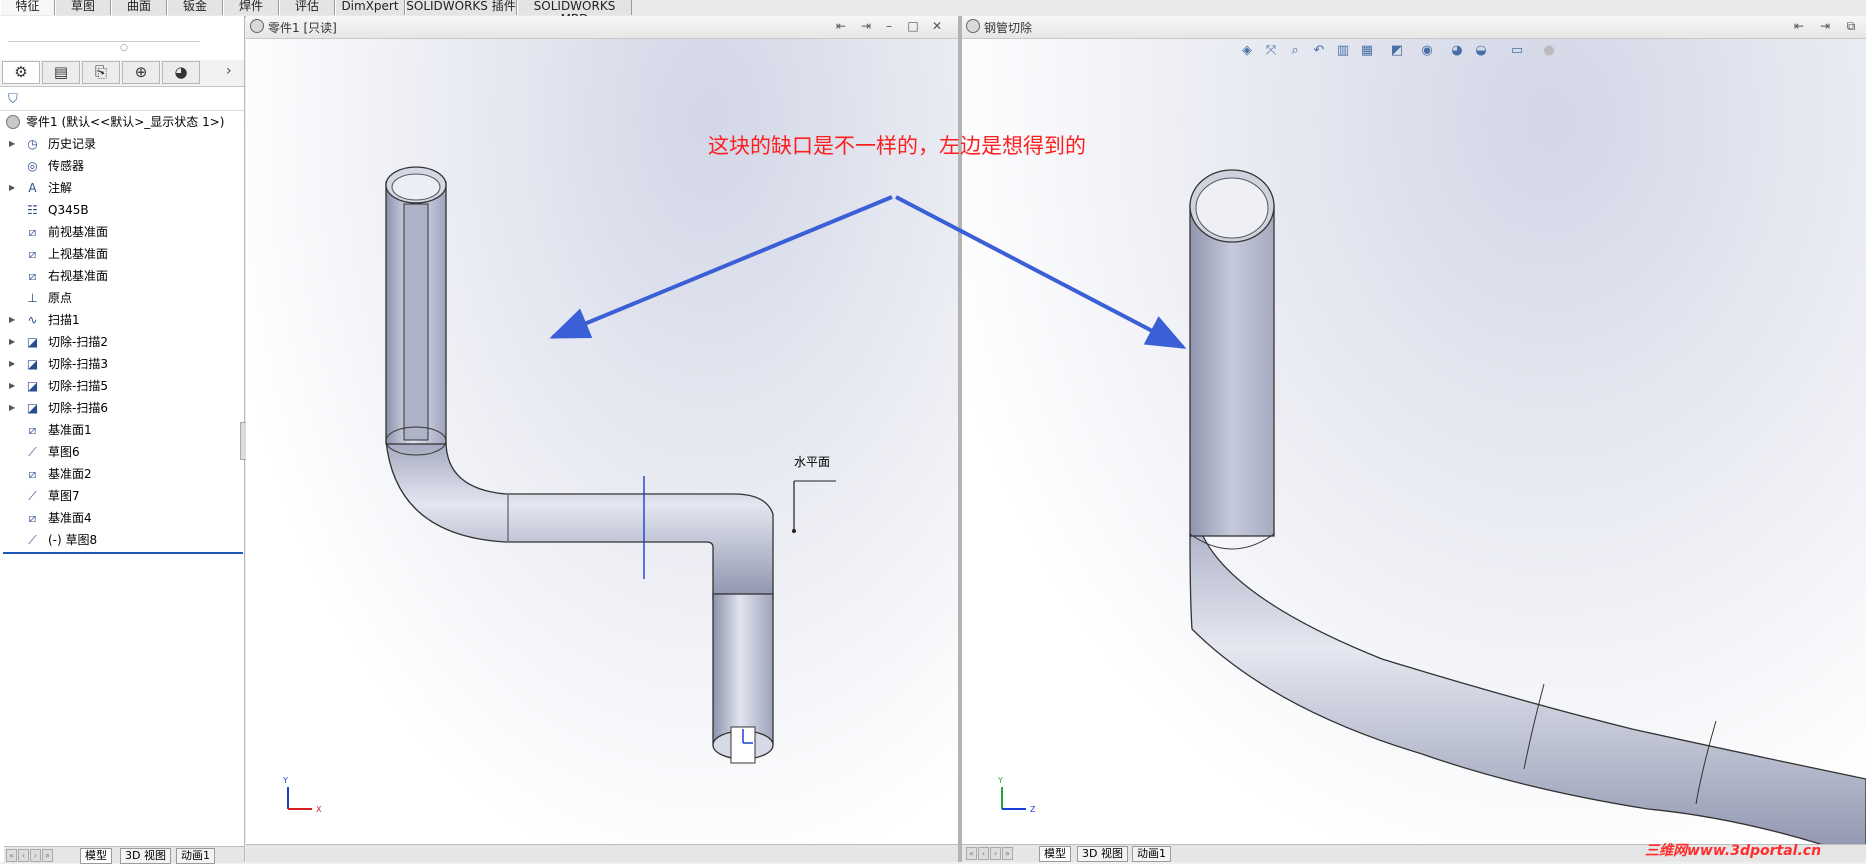  Describe the element at coordinates (32, 298) in the screenshot. I see `origin-icon: ⊥` at that location.